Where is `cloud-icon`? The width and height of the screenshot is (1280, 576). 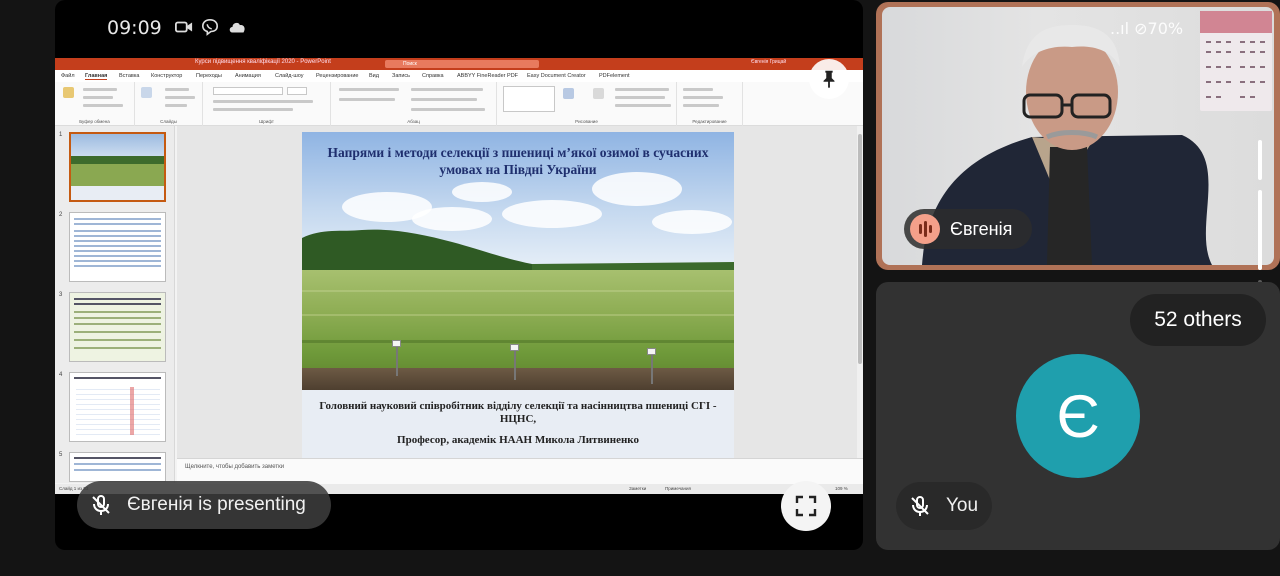 cloud-icon is located at coordinates (237, 27).